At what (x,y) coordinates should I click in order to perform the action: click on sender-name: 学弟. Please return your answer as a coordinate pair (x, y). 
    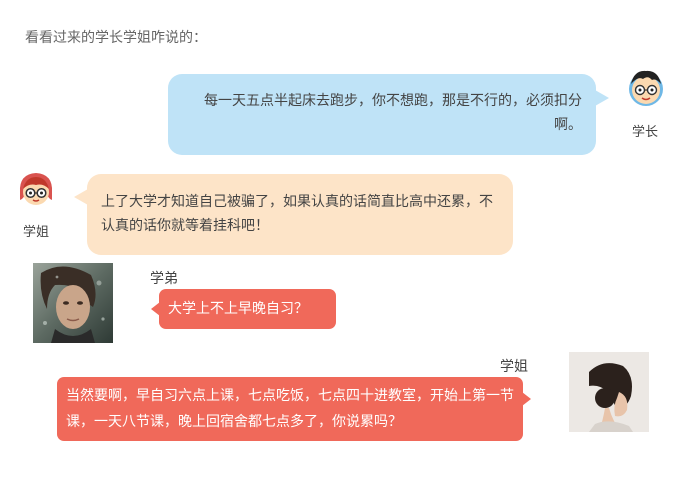
    Looking at the image, I should click on (164, 279).